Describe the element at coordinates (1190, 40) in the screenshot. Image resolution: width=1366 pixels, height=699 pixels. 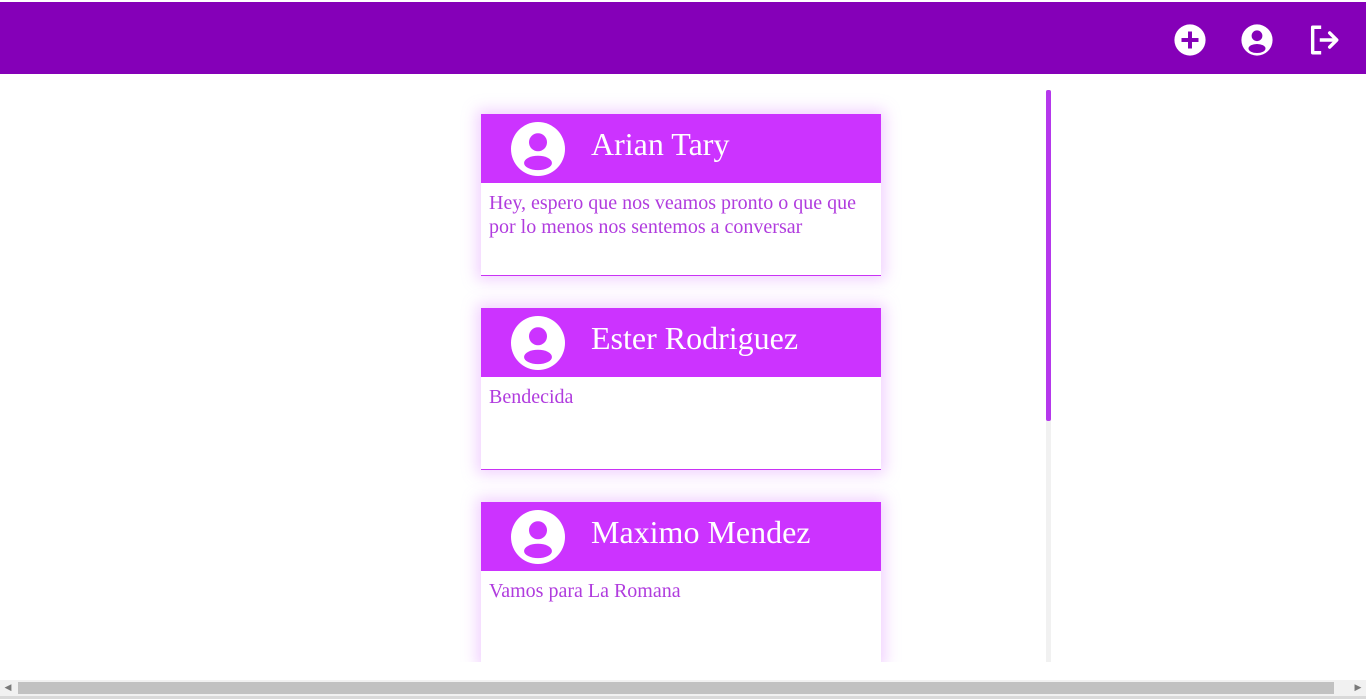
I see `add-circle-icon` at that location.